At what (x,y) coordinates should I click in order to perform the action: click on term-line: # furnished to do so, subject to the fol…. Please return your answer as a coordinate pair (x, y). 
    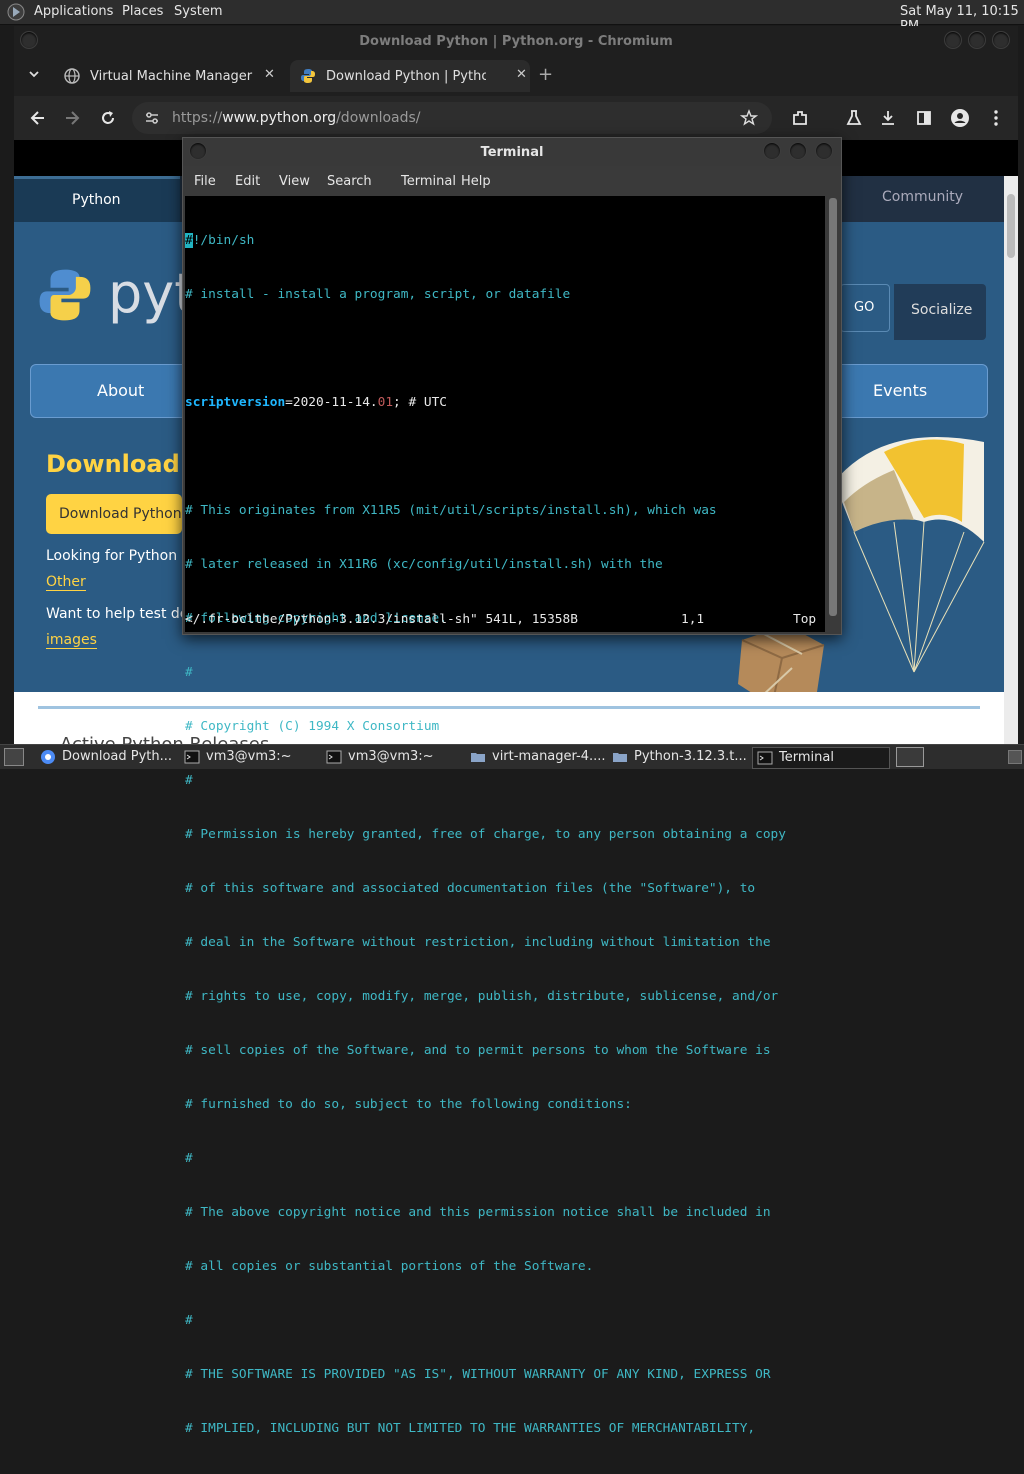
    Looking at the image, I should click on (408, 1104).